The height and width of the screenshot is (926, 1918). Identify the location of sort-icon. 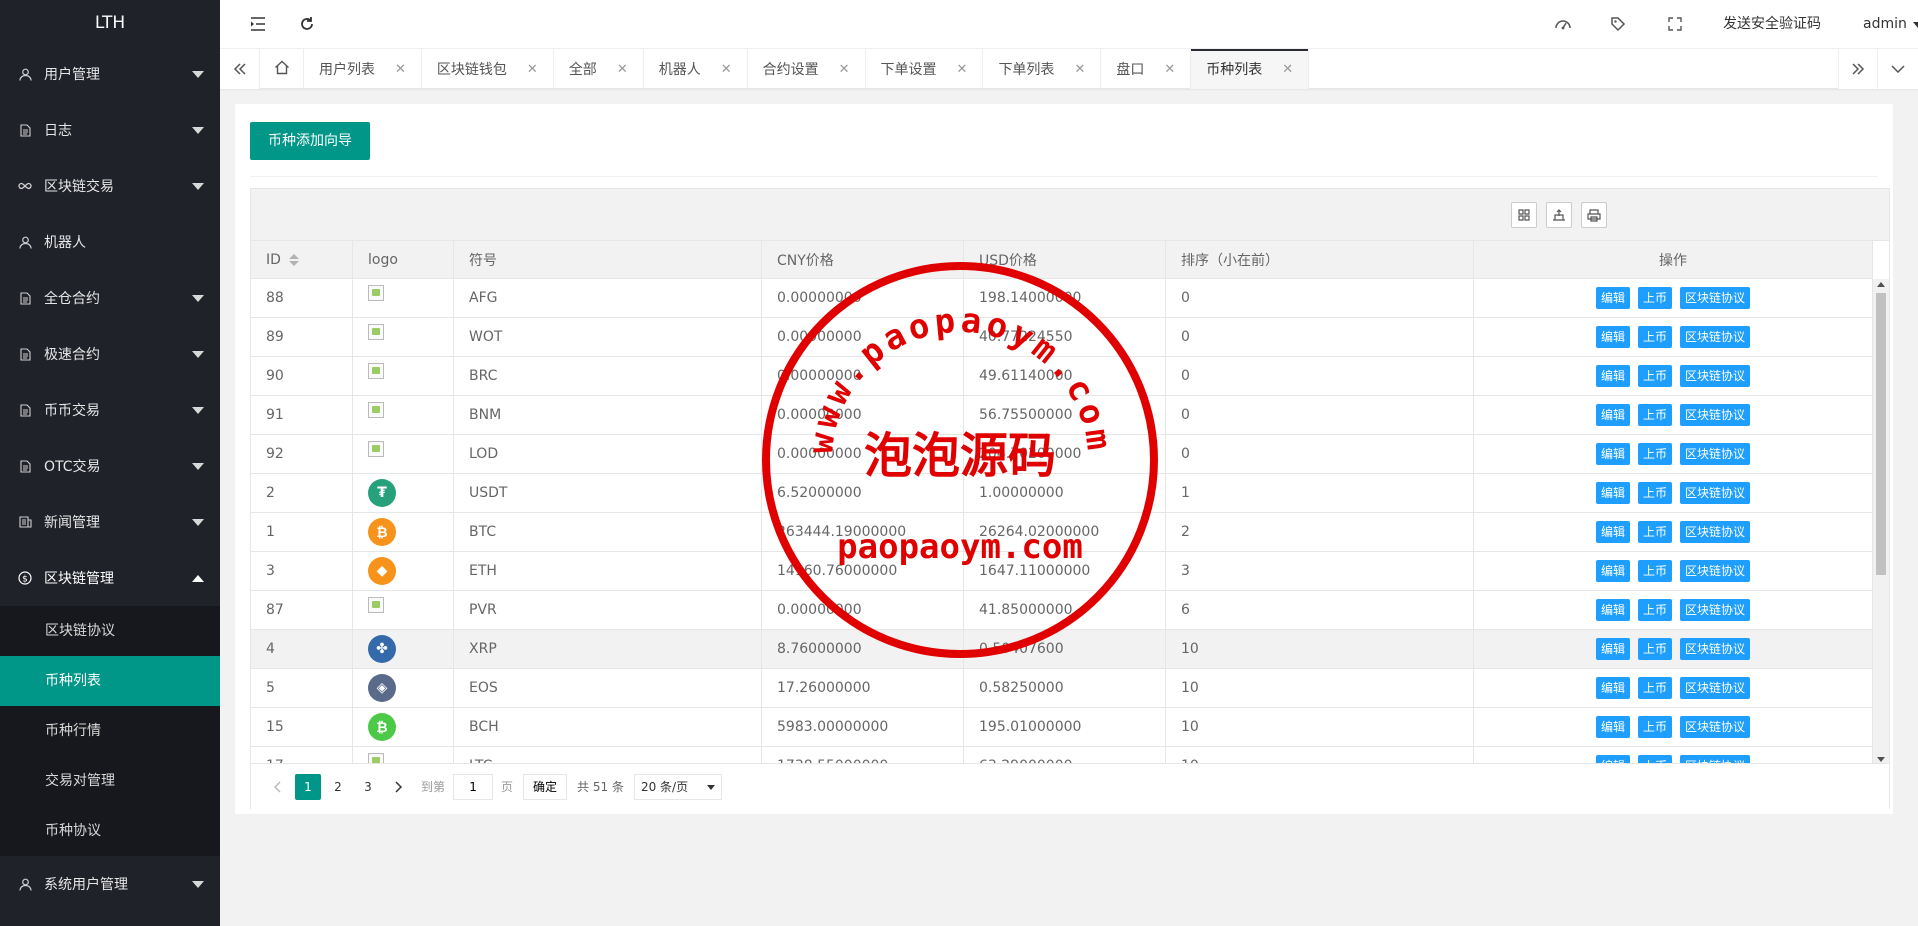
(293, 259).